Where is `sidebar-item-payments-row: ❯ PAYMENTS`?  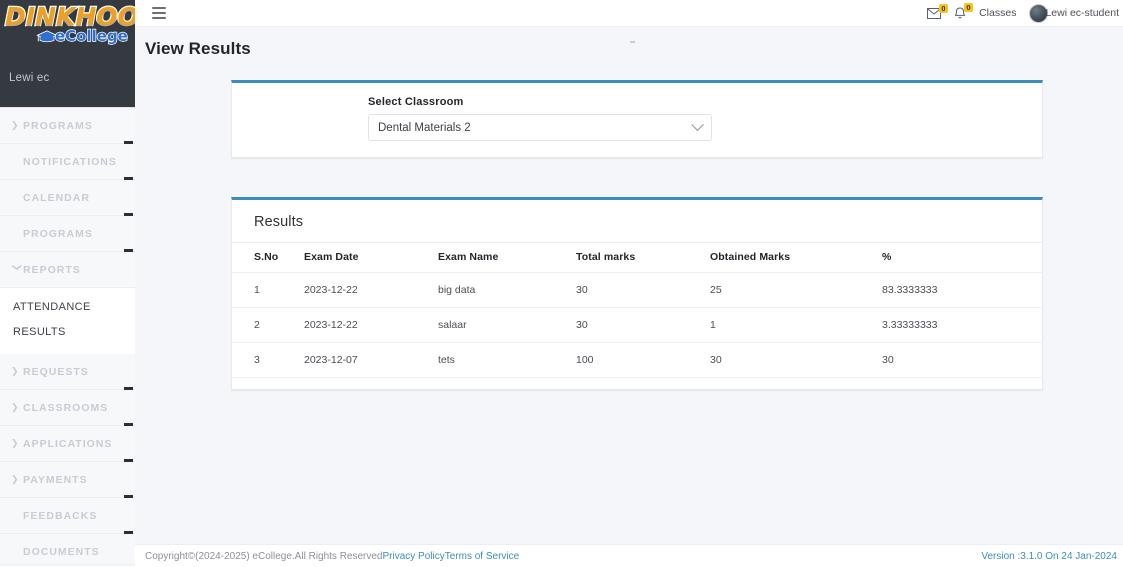 sidebar-item-payments-row: ❯ PAYMENTS is located at coordinates (67, 481).